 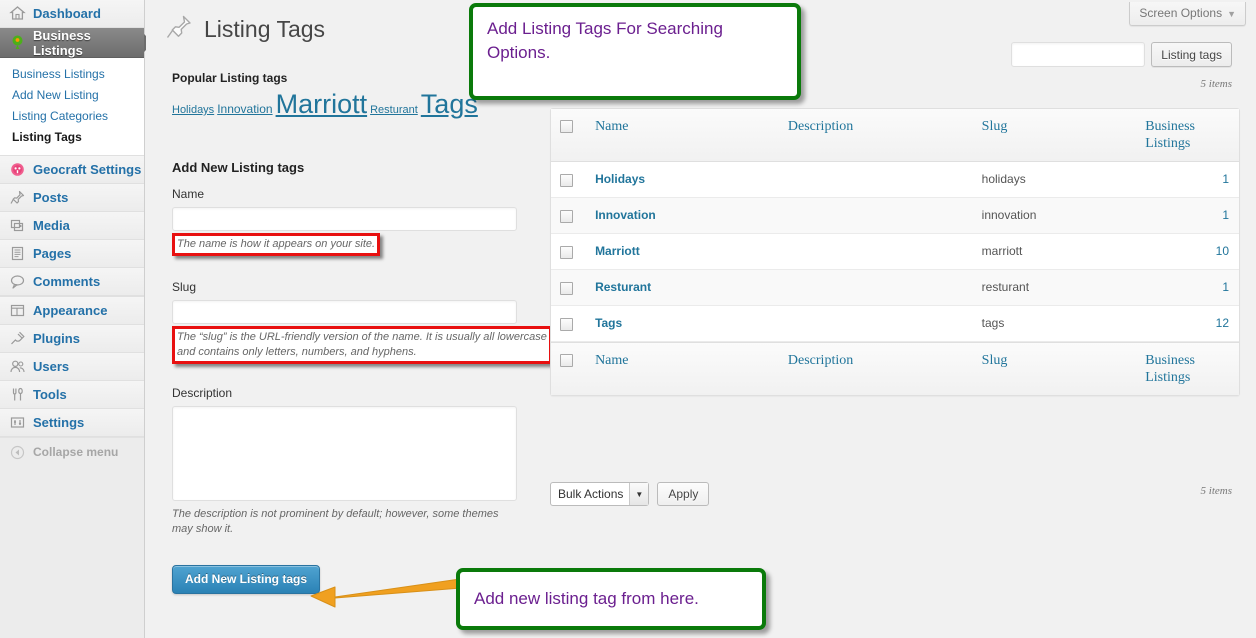 I want to click on row-name-cell: Marriott, so click(x=681, y=252).